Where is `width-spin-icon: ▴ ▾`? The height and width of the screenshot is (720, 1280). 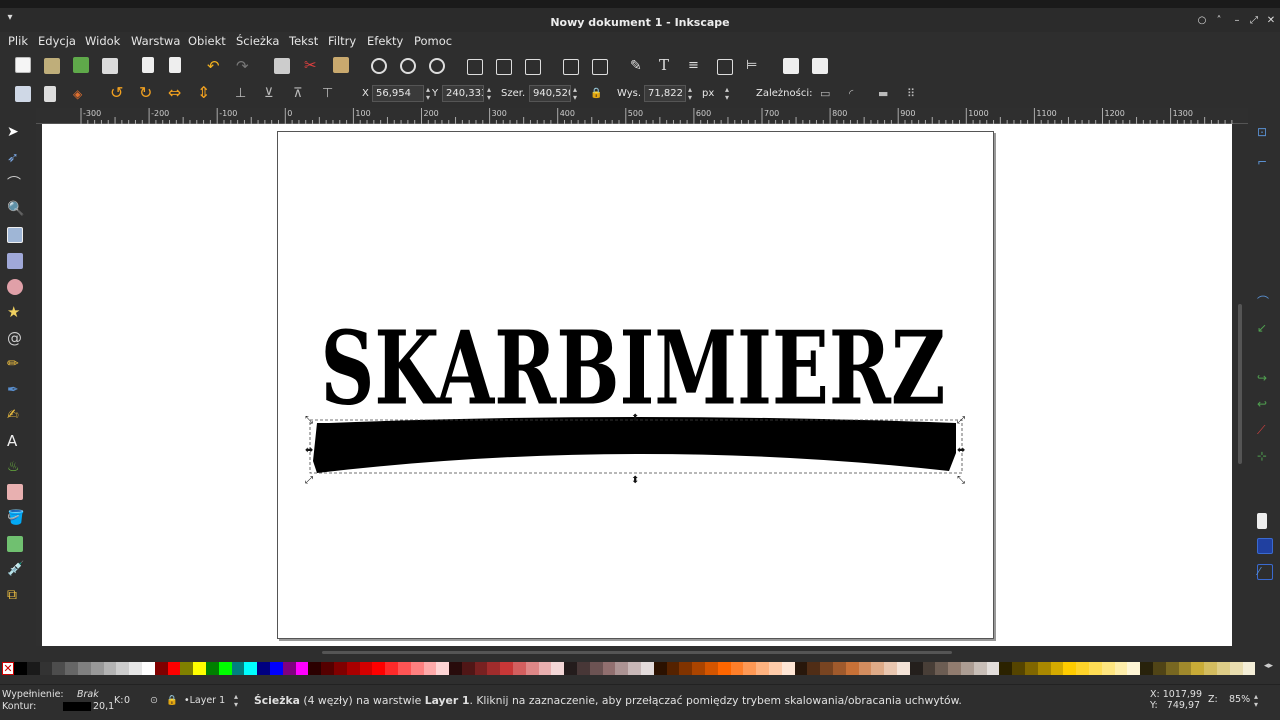 width-spin-icon: ▴ ▾ is located at coordinates (575, 94).